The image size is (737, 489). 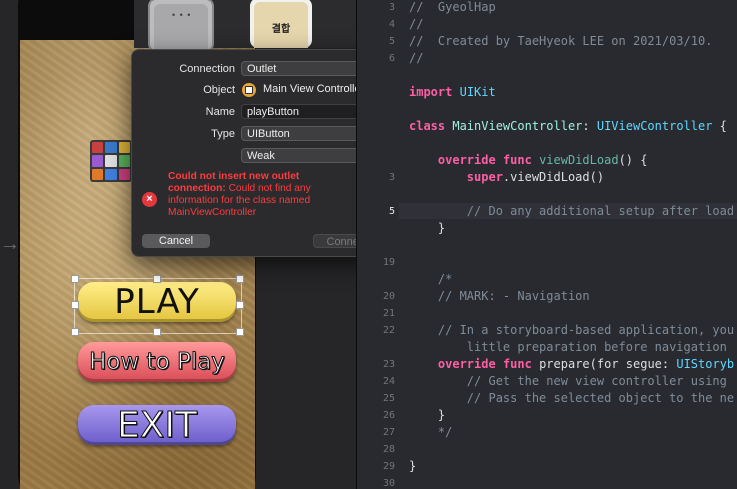 What do you see at coordinates (262, 69) in the screenshot?
I see `connection-value: Outlet` at bounding box center [262, 69].